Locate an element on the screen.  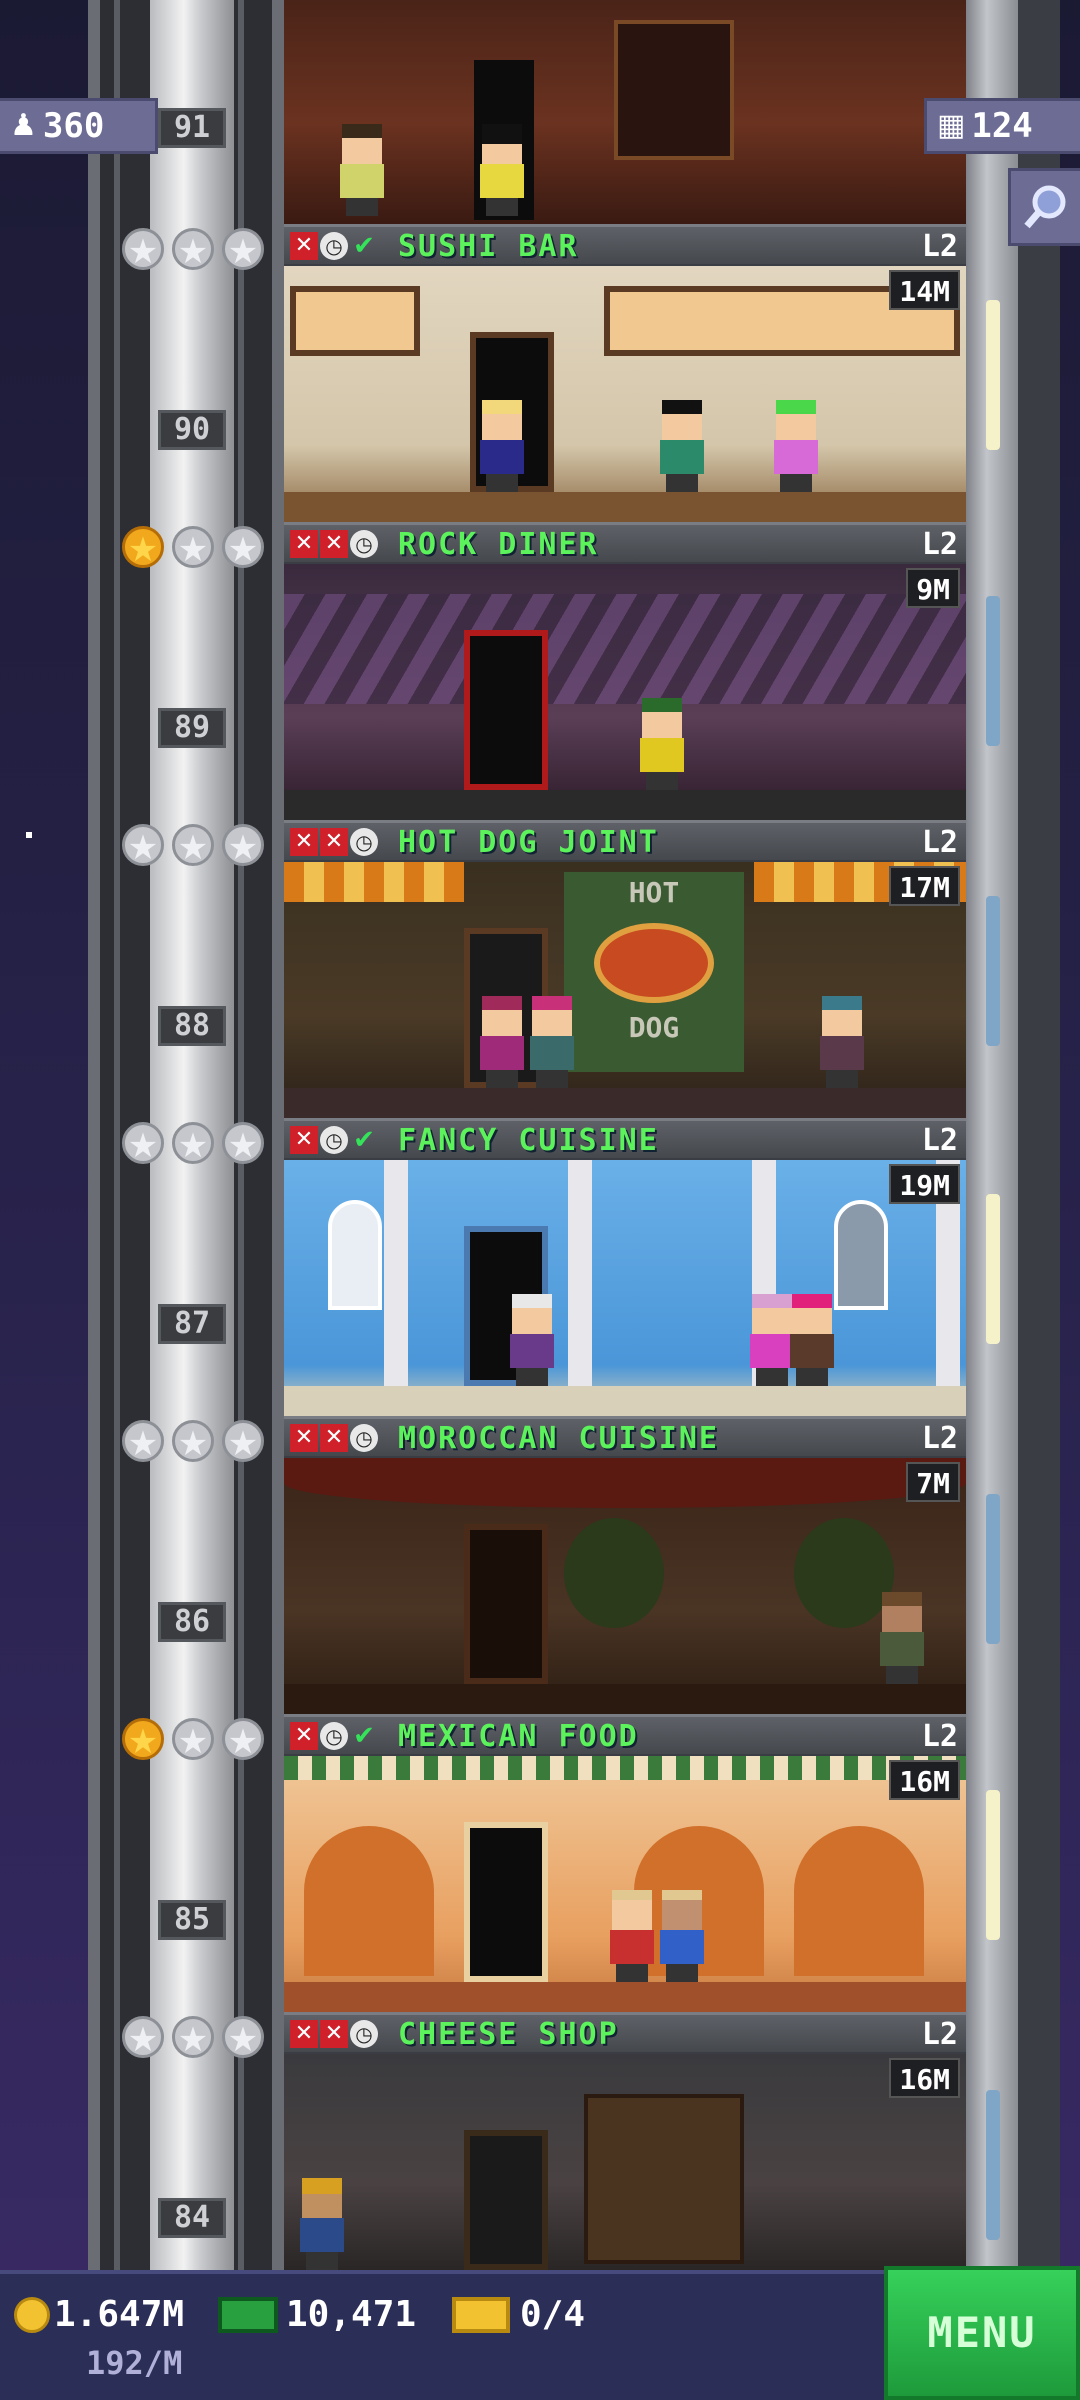
floor-room: HOT DOG 17M is located at coordinates (625, 990).